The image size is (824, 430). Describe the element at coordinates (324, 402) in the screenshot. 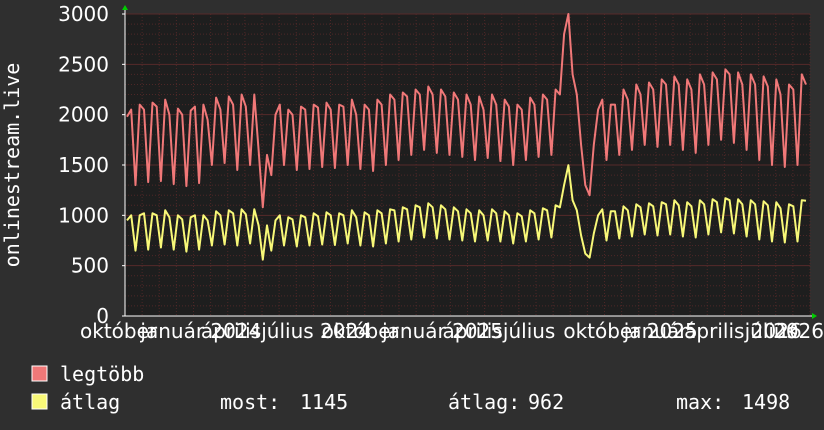

I see `stat-now-value: 1145` at that location.